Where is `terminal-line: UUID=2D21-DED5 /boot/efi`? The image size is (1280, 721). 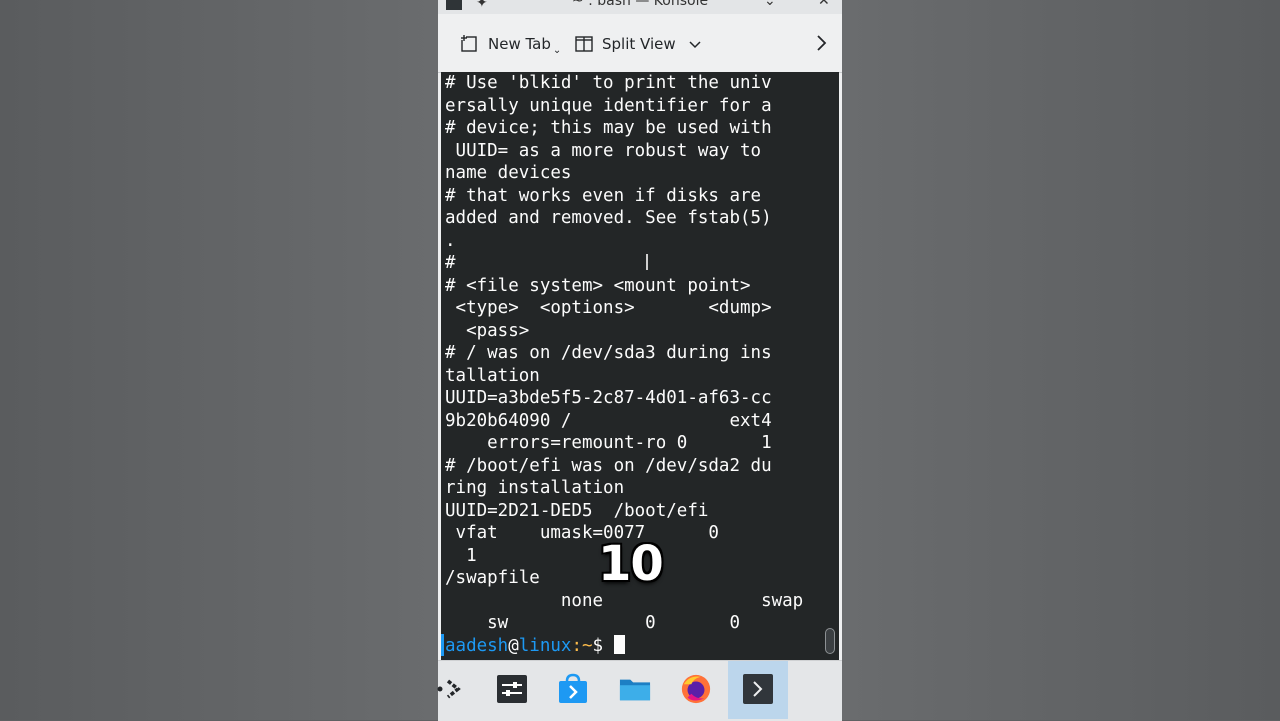
terminal-line: UUID=2D21-DED5 /boot/efi is located at coordinates (577, 510).